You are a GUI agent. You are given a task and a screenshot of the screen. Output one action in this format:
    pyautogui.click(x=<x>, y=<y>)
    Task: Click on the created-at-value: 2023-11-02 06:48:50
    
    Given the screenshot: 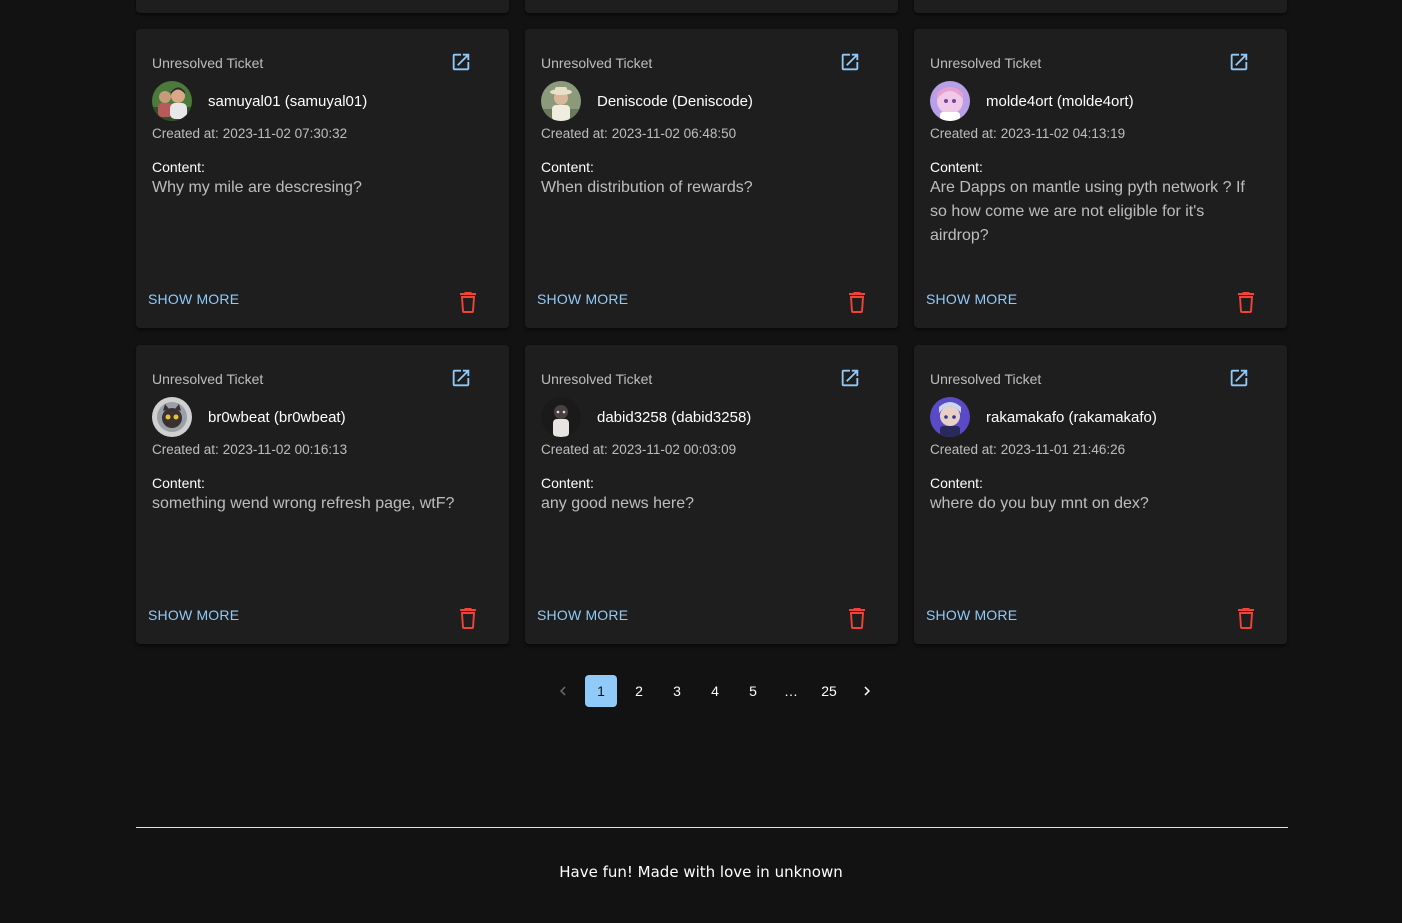 What is the action you would take?
    pyautogui.click(x=674, y=133)
    